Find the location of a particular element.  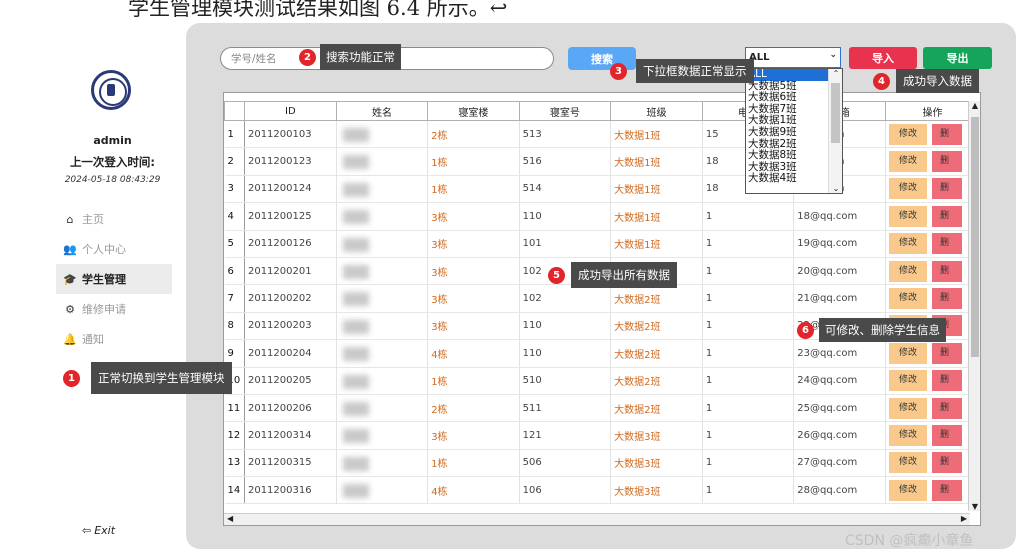

cell-email: 21@qq.com is located at coordinates (840, 298).